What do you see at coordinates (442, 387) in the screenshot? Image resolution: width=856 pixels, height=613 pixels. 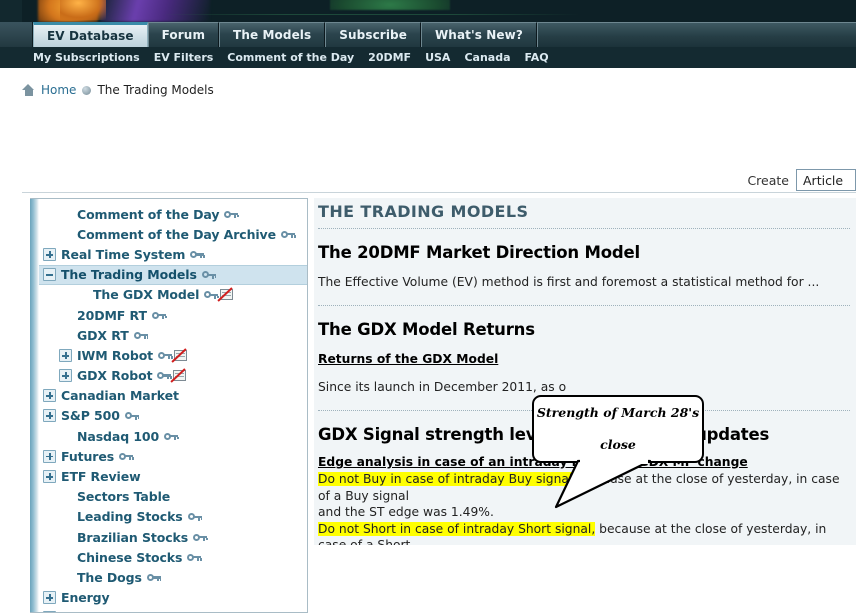 I see `section-body-gdx-returns: Since its launch in December 2011, as o` at bounding box center [442, 387].